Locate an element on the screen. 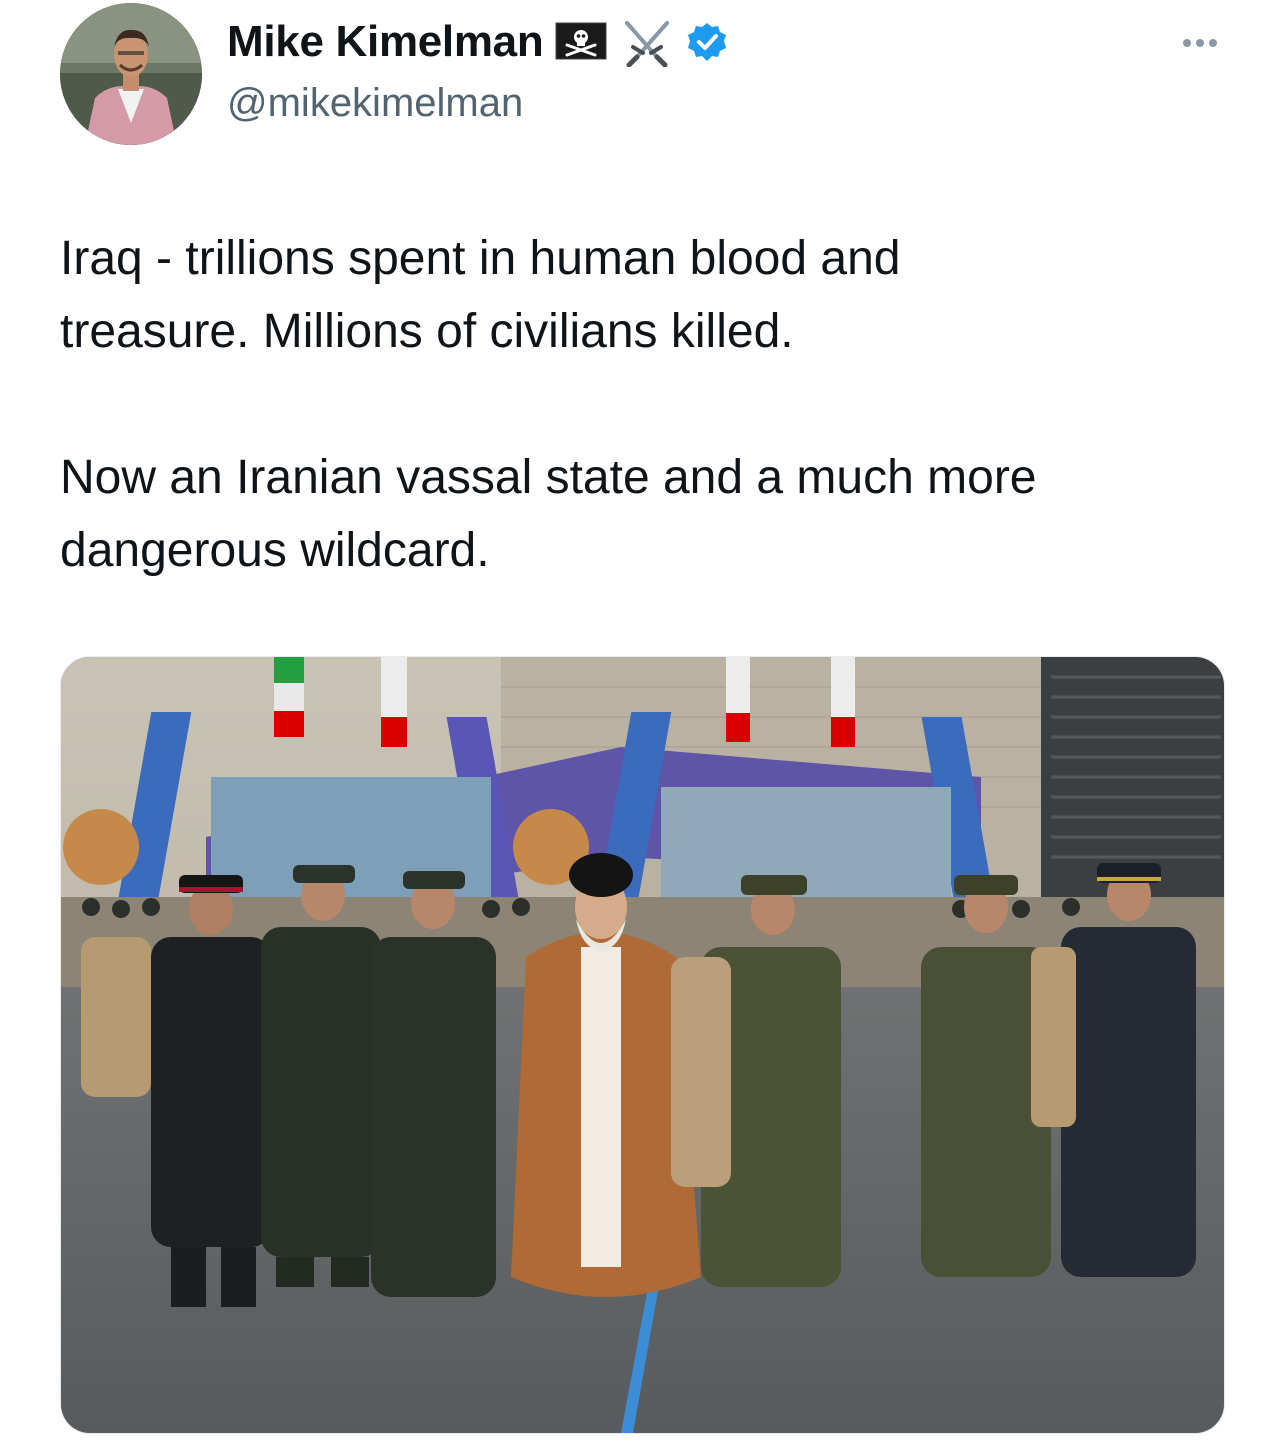 Image resolution: width=1283 pixels, height=1443 pixels. avatar is located at coordinates (131, 74).